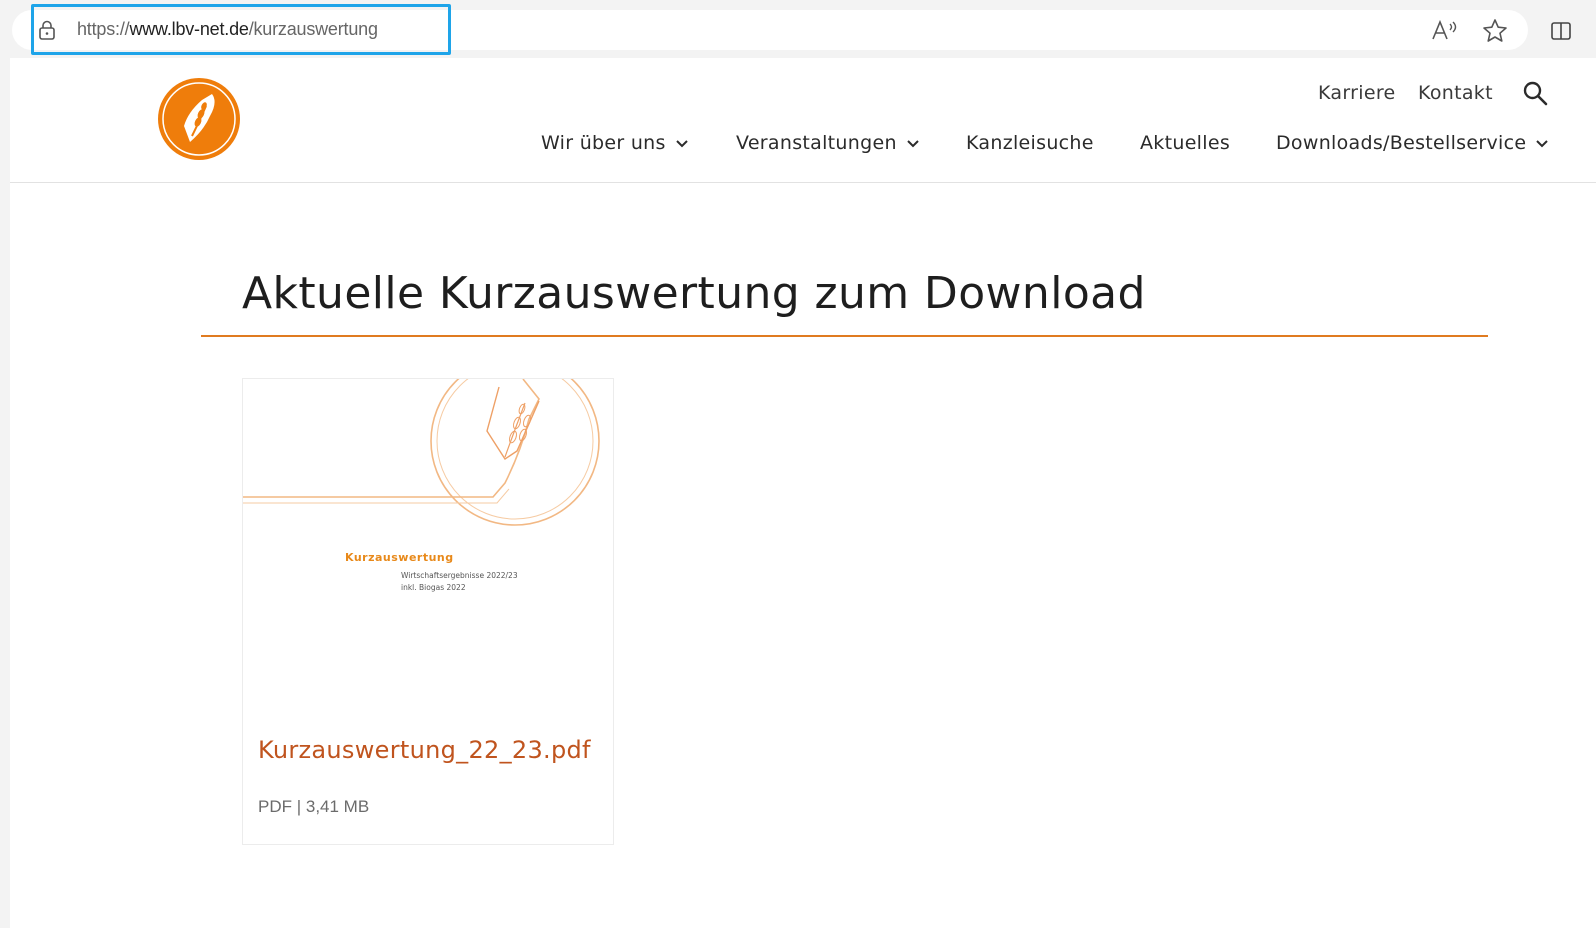 This screenshot has height=928, width=1596. I want to click on nav-item-kanzleisuche: Kanzleisuche, so click(1030, 143).